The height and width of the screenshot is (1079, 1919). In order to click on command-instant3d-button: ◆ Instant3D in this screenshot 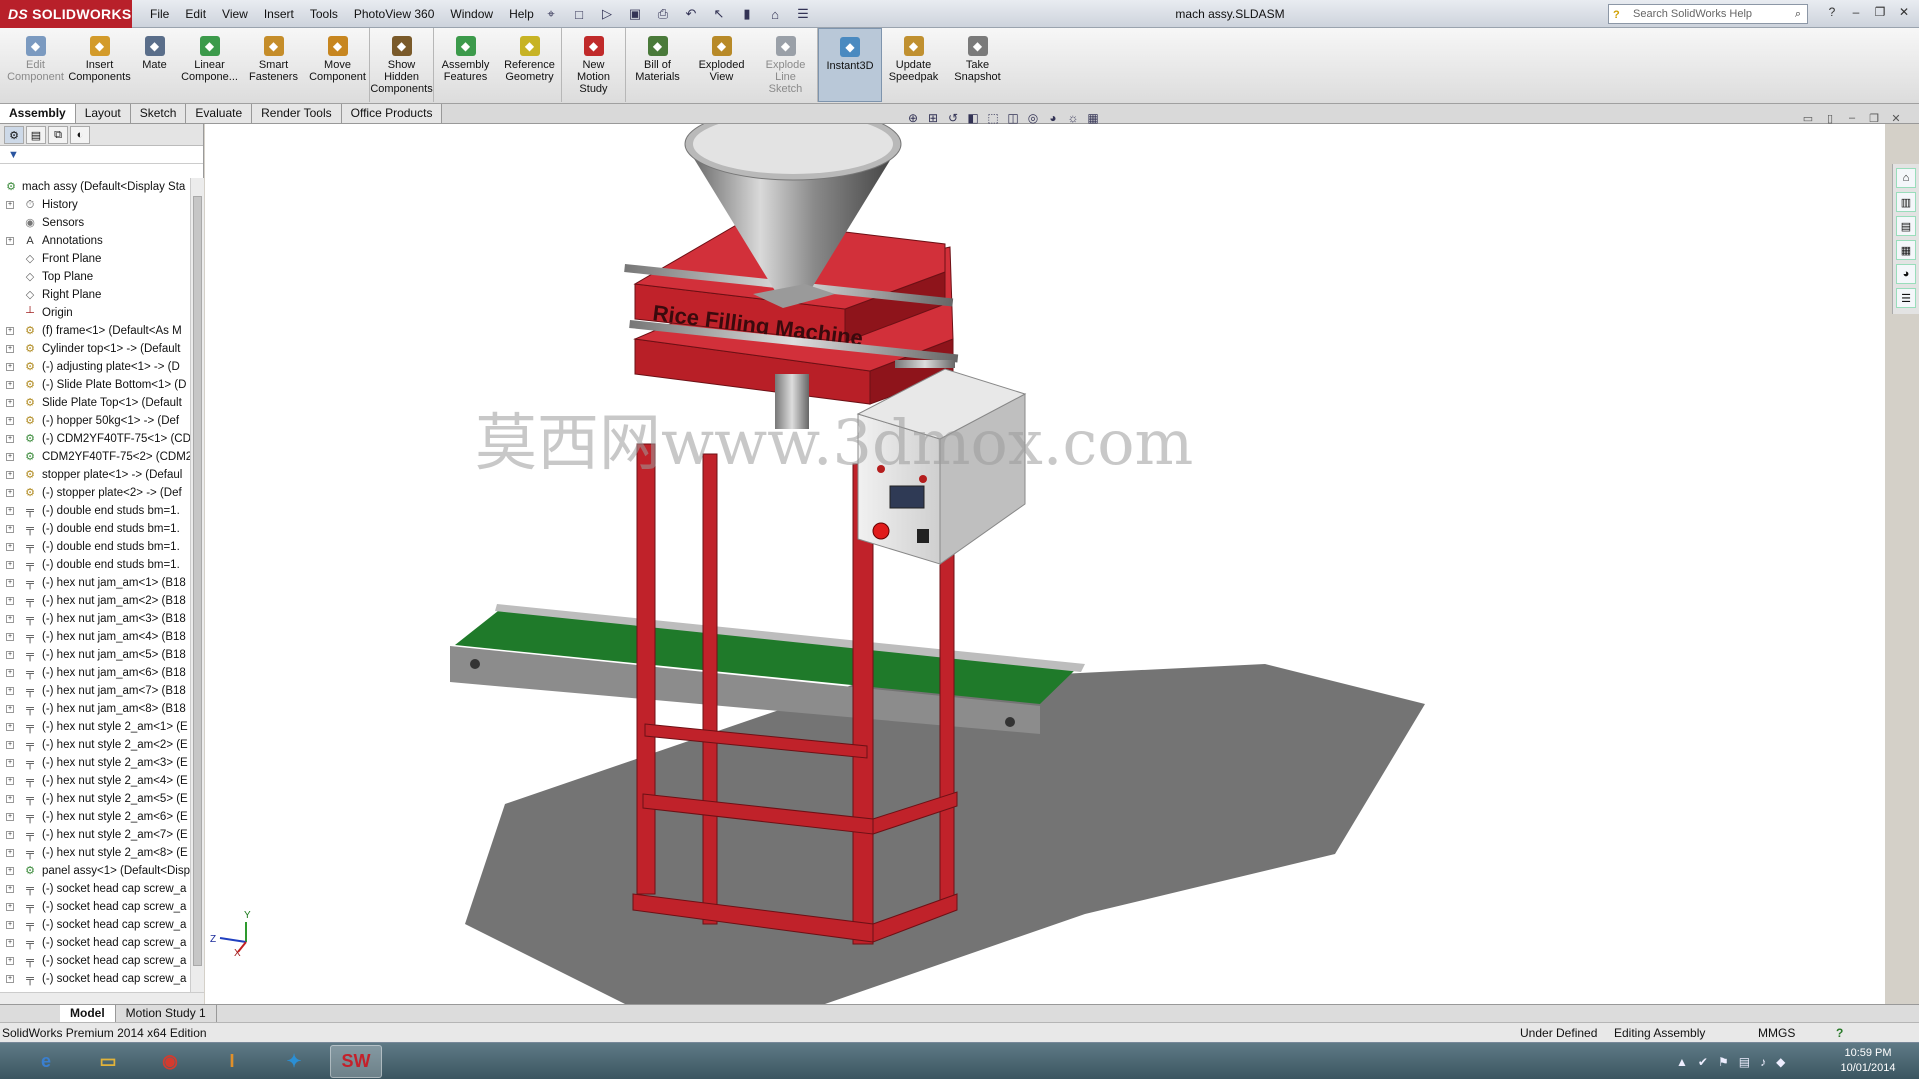, I will do `click(850, 65)`.